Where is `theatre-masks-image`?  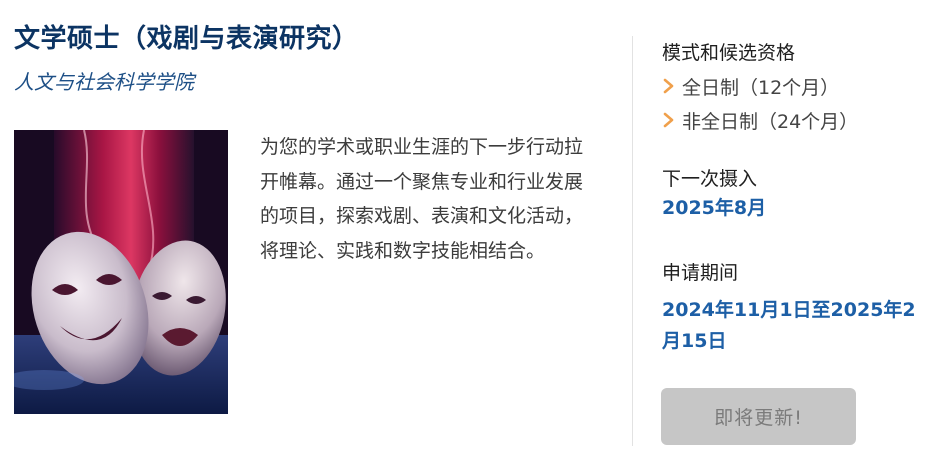 theatre-masks-image is located at coordinates (121, 272).